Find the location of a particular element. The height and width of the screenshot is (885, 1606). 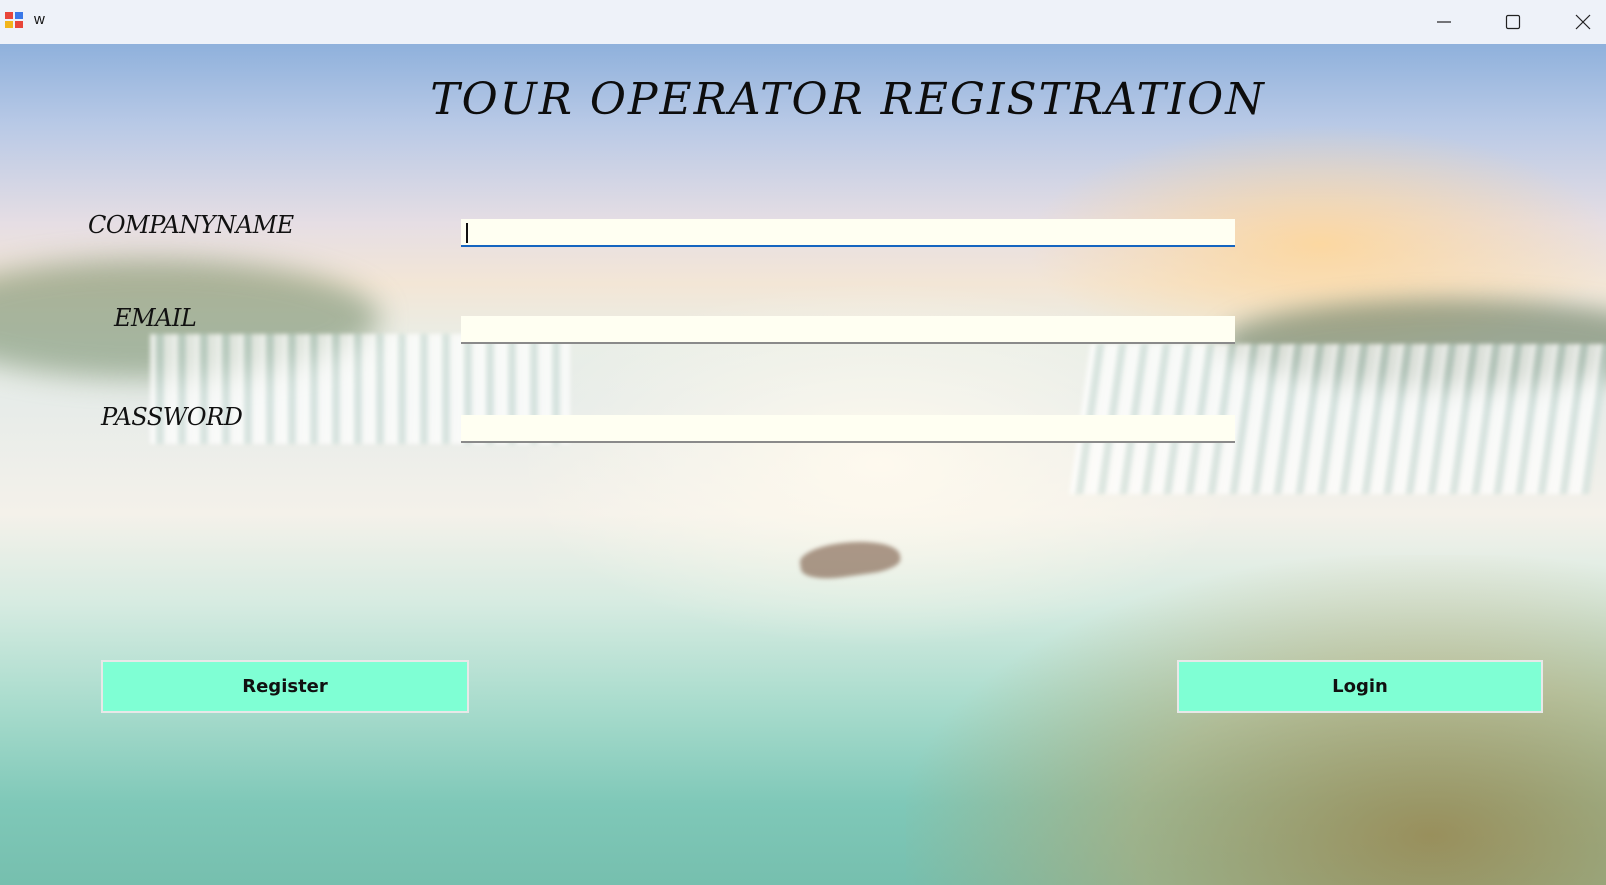

window-title: w is located at coordinates (39, 19).